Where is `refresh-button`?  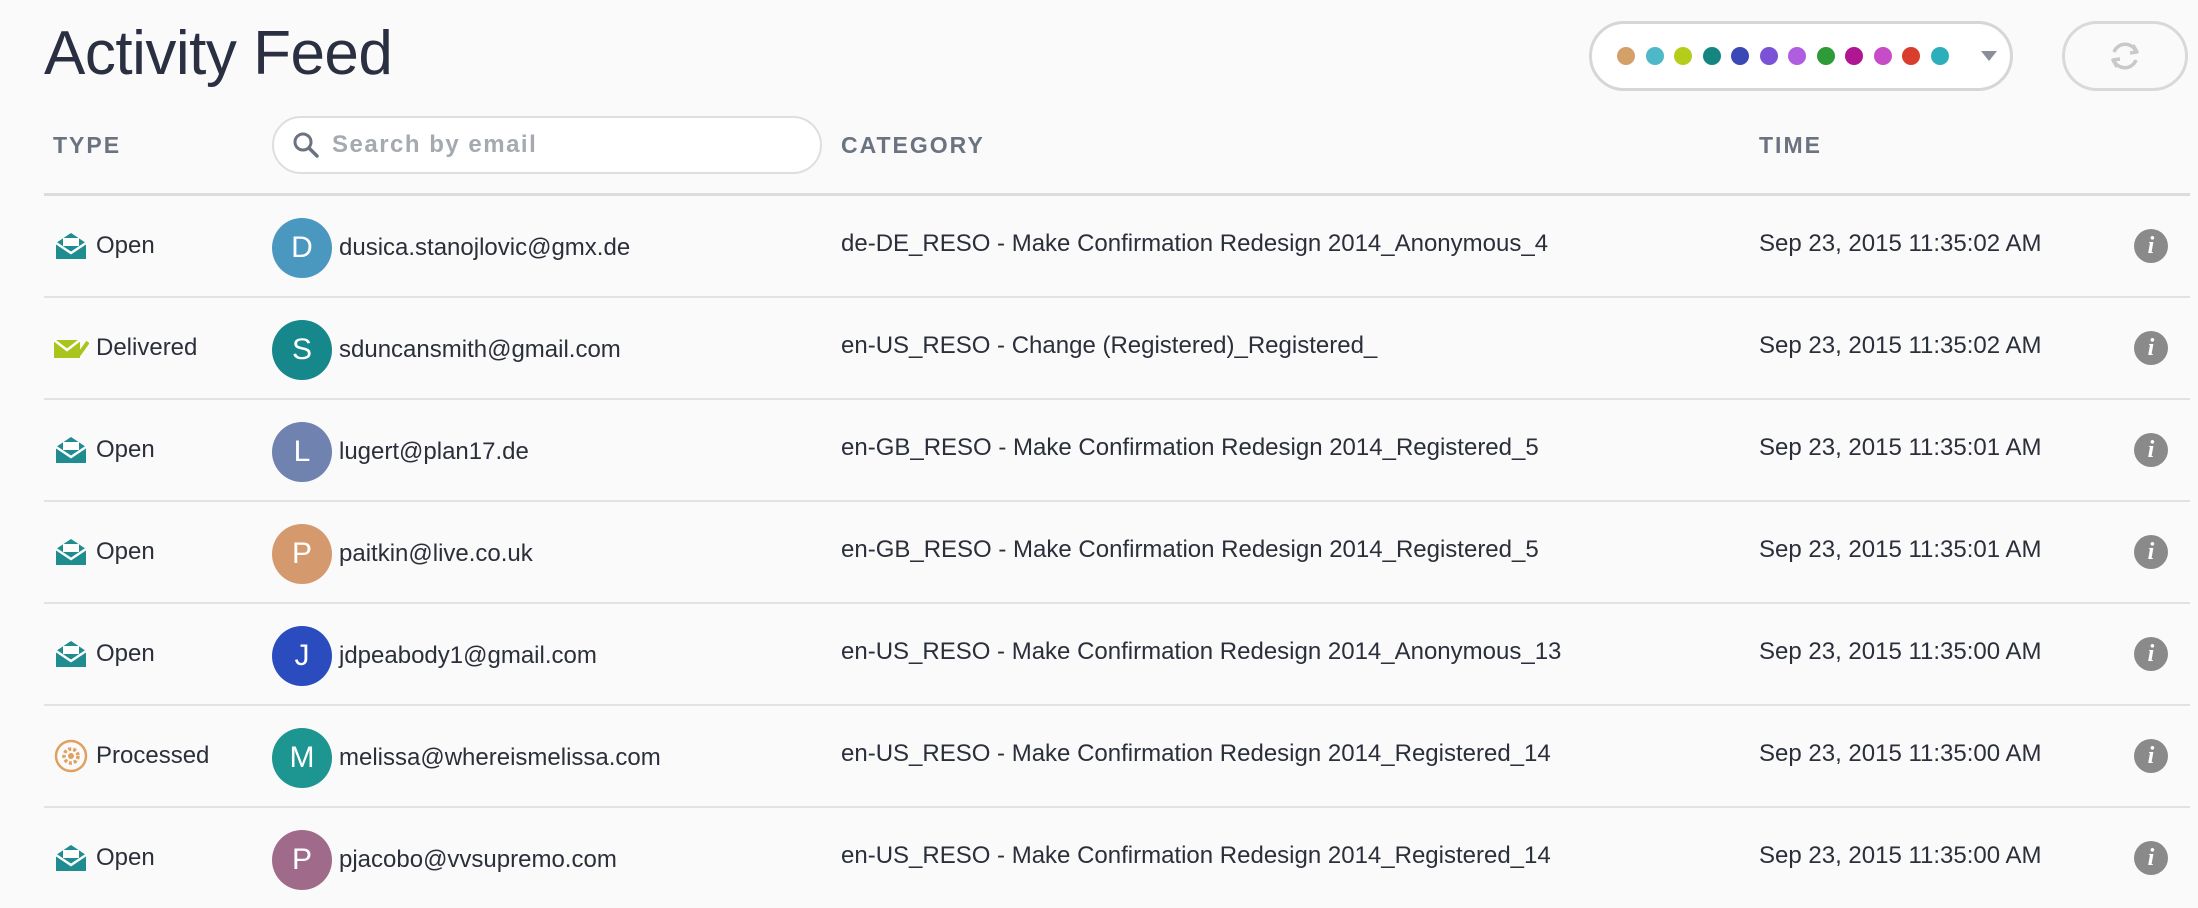 refresh-button is located at coordinates (2125, 56).